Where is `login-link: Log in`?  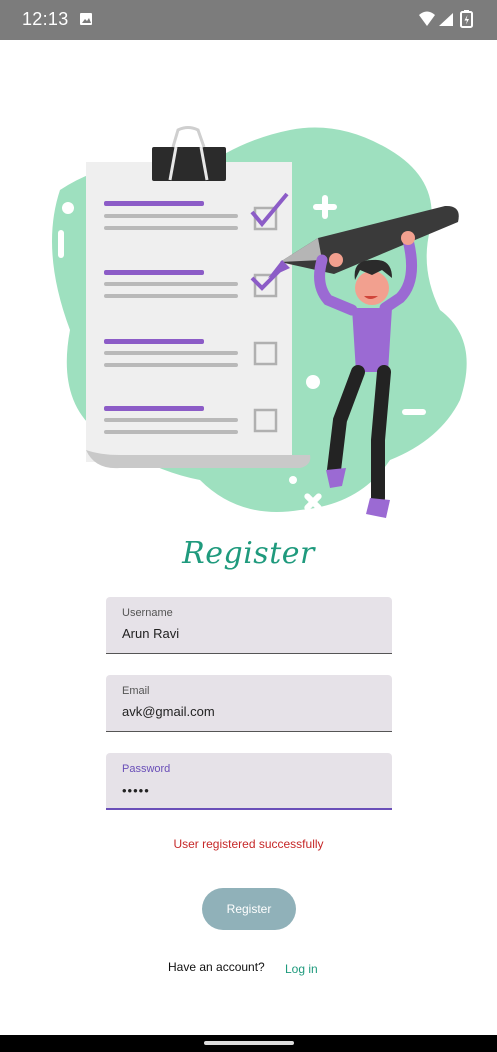 login-link: Log in is located at coordinates (301, 969).